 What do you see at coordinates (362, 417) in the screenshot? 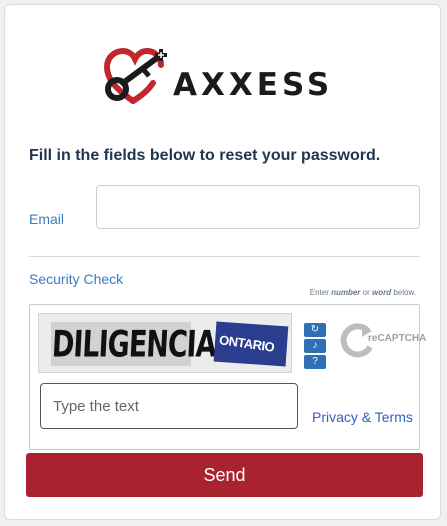
I see `privacy-terms-link: Privacy & Terms` at bounding box center [362, 417].